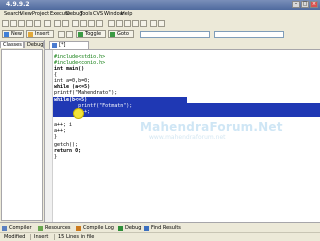  Describe the element at coordinates (47, 23) in the screenshot. I see `print-icon` at that location.